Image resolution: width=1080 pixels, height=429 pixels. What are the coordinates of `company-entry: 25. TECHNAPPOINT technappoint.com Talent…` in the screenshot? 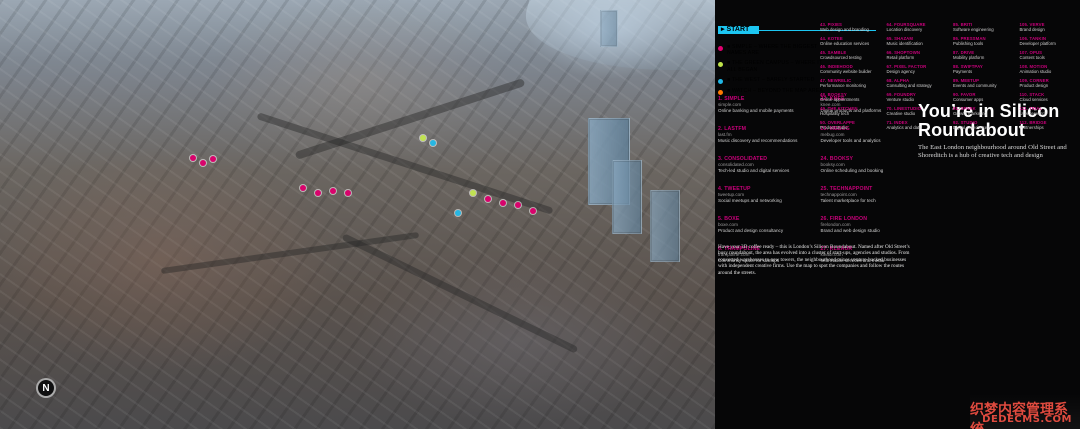 It's located at (867, 198).